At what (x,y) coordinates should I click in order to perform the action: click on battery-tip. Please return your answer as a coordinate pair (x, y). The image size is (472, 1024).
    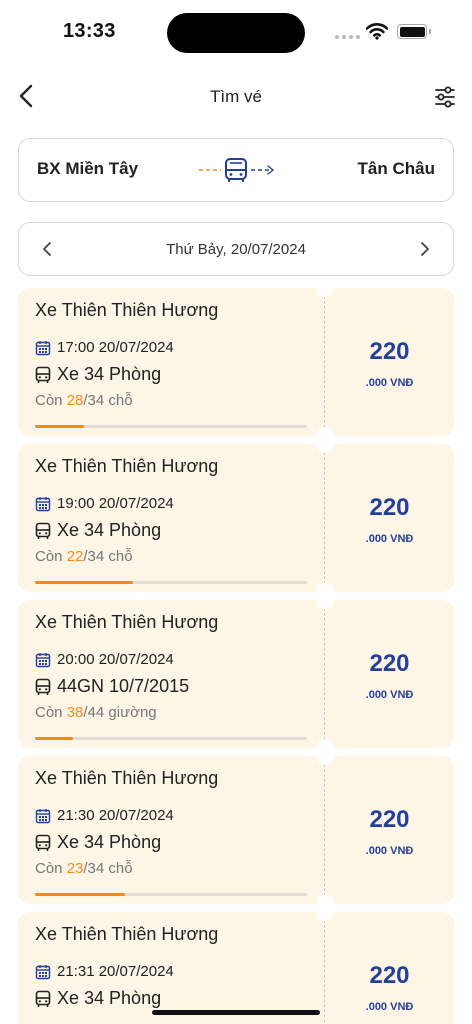
    Looking at the image, I should click on (430, 31).